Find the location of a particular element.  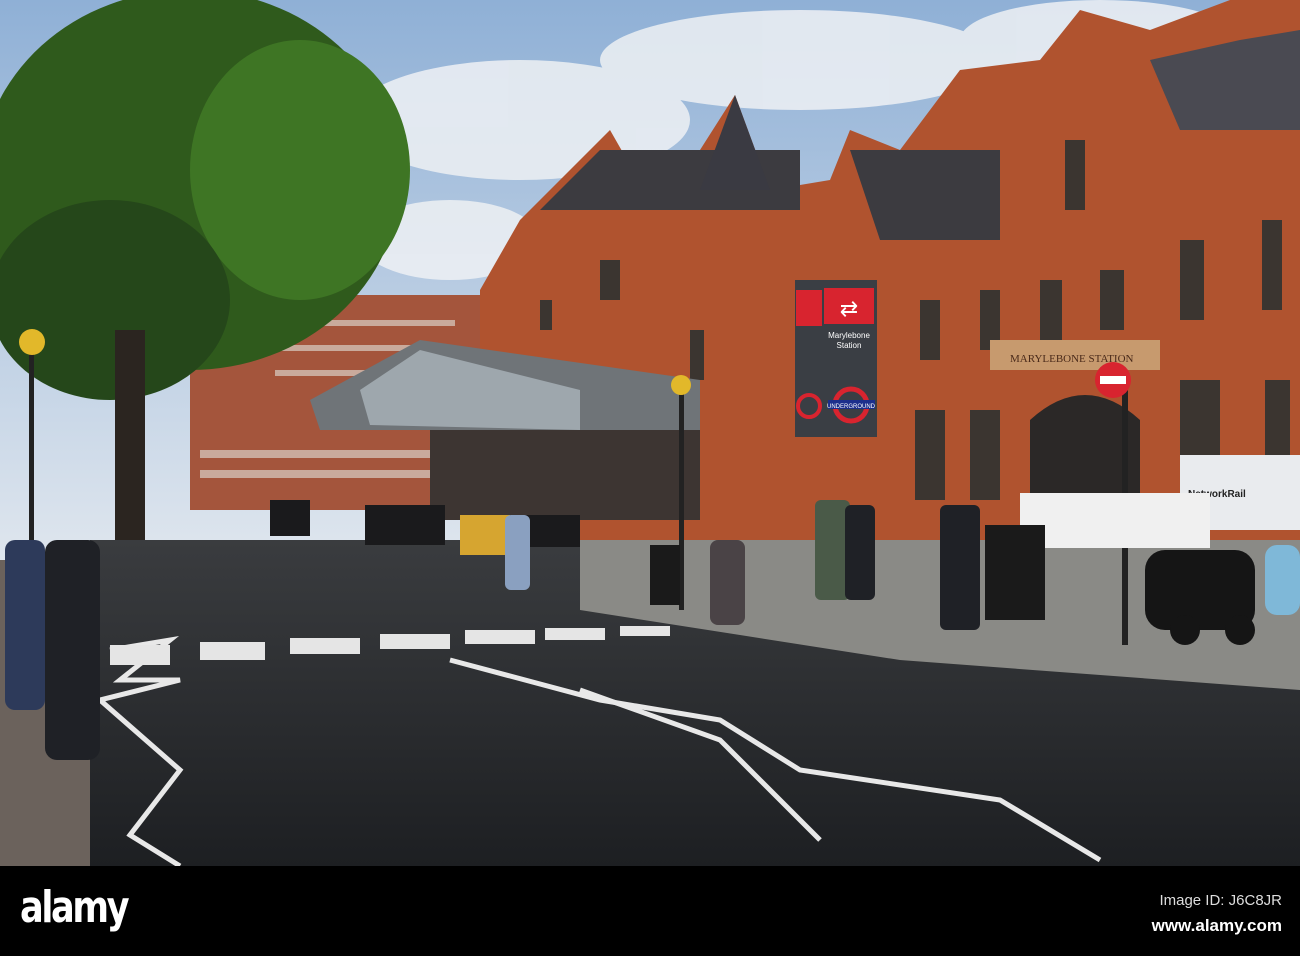

sign-line1: Marylebone is located at coordinates (849, 335).